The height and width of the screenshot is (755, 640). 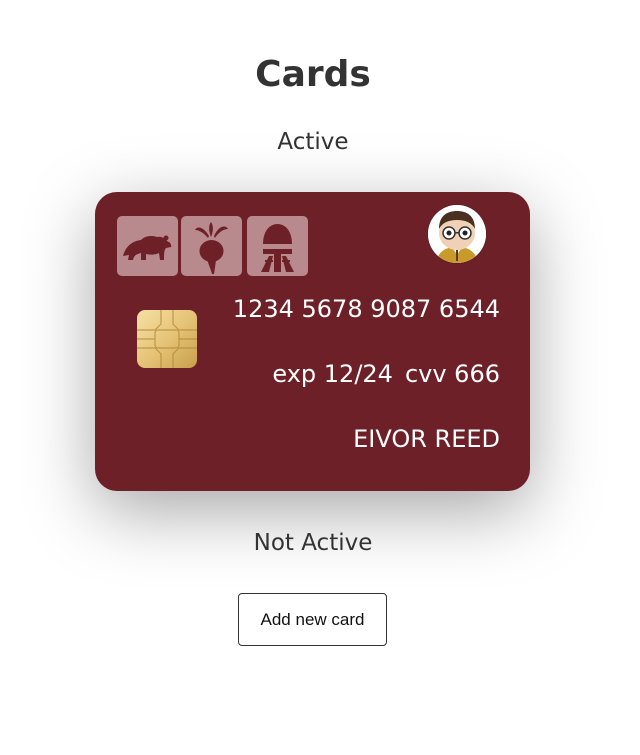 I want to click on active-section-label: Active, so click(x=313, y=142).